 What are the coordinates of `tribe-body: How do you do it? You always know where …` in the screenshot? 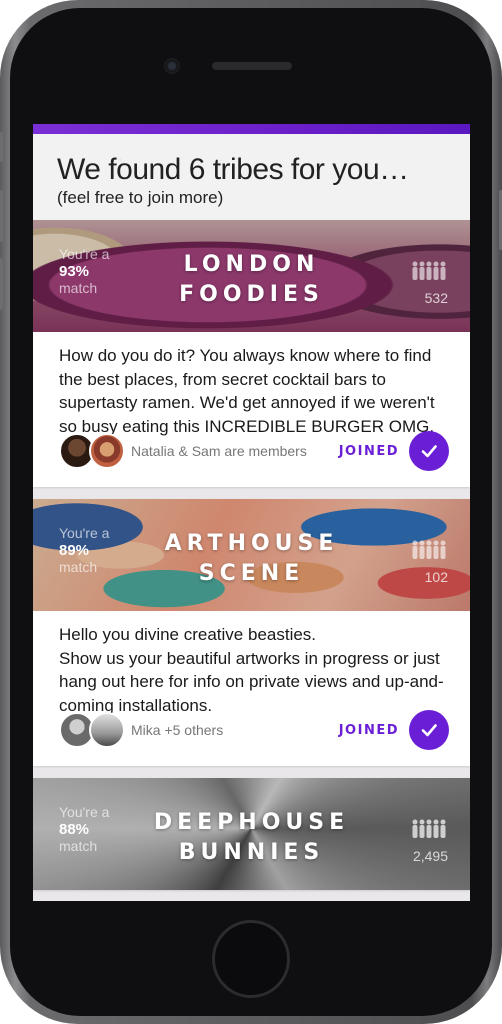 It's located at (251, 409).